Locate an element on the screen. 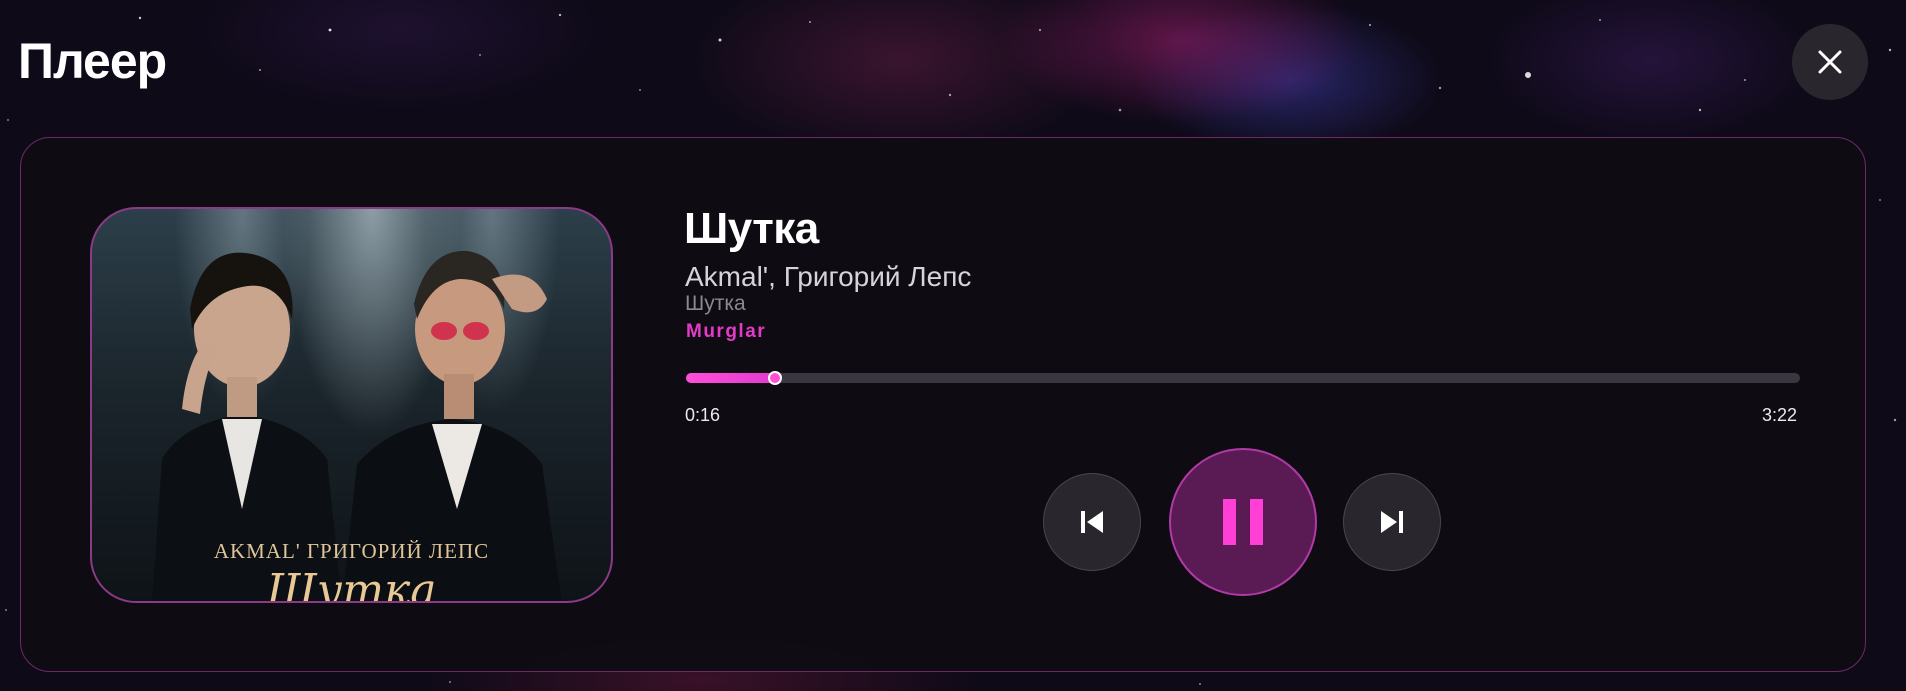  close-icon is located at coordinates (1830, 62).